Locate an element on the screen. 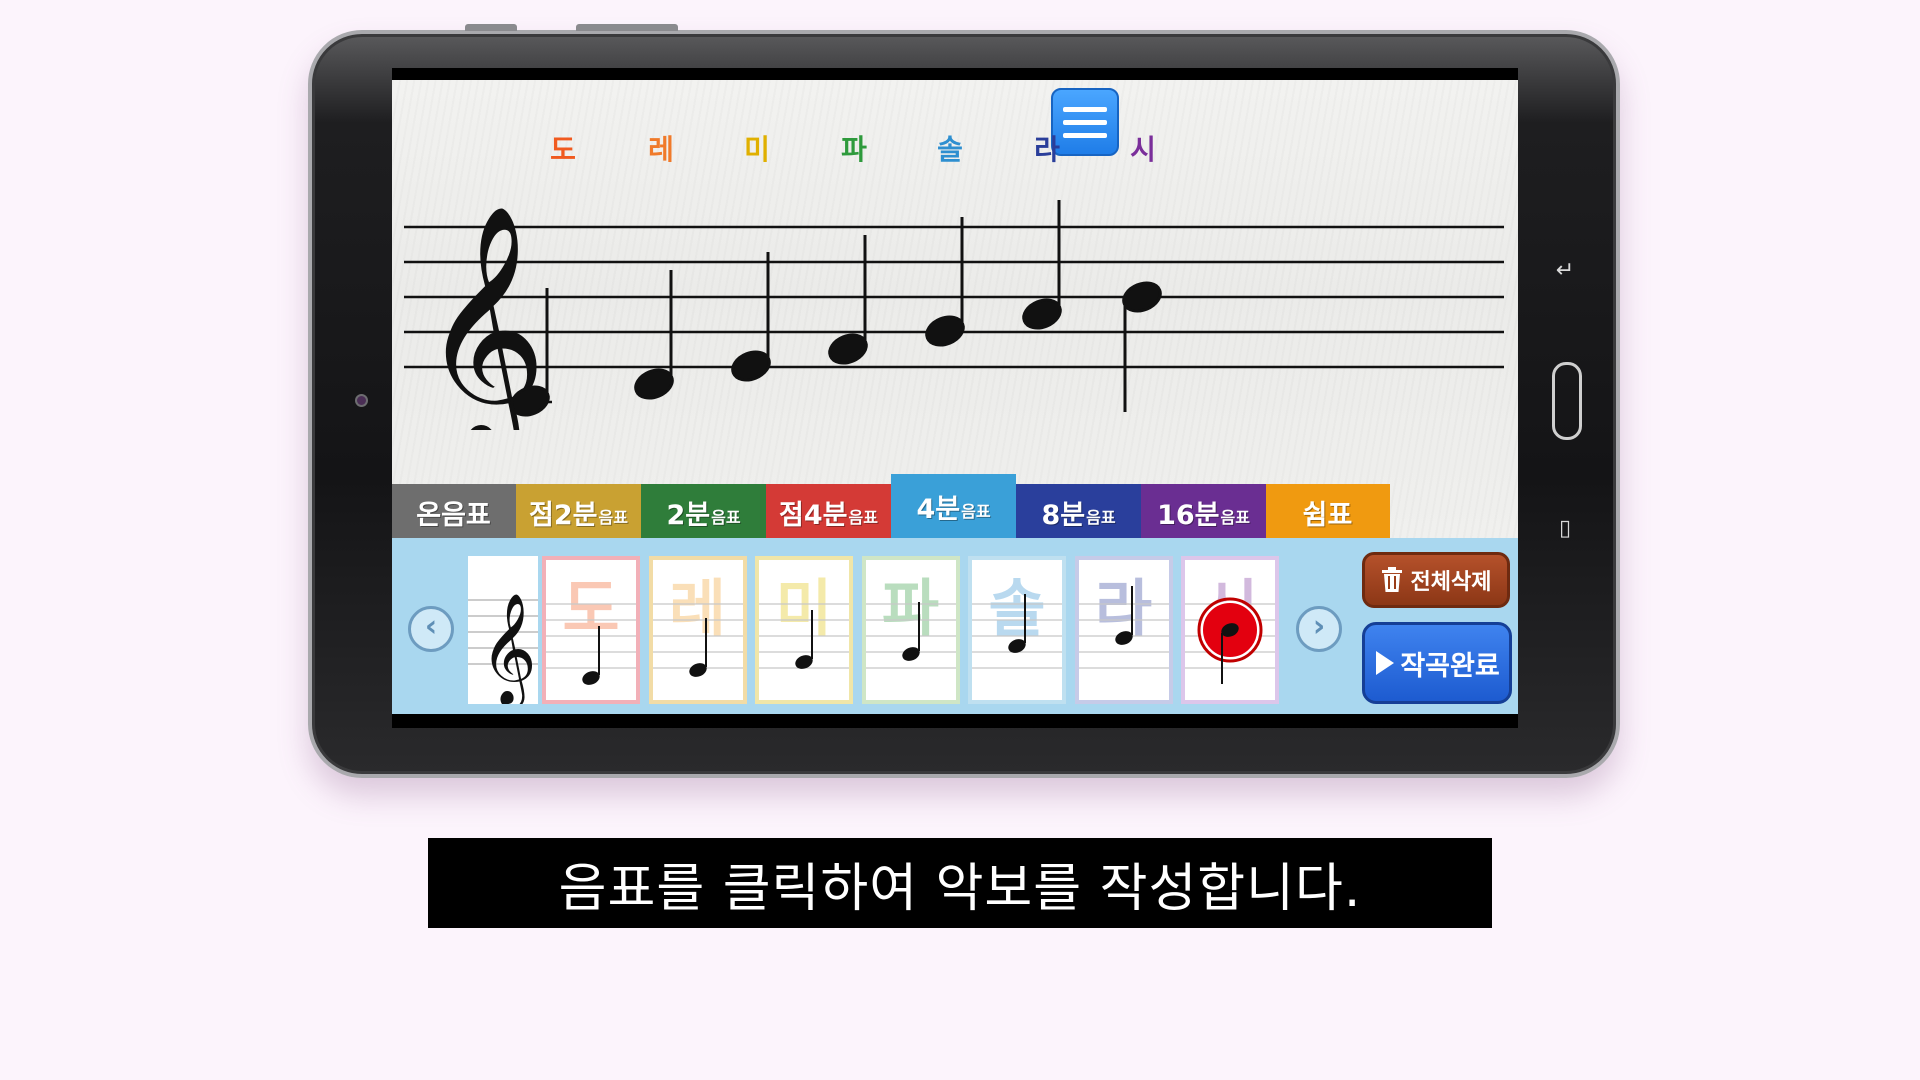 The width and height of the screenshot is (1920, 1080). tab-rest: 쉼표 is located at coordinates (1328, 512).